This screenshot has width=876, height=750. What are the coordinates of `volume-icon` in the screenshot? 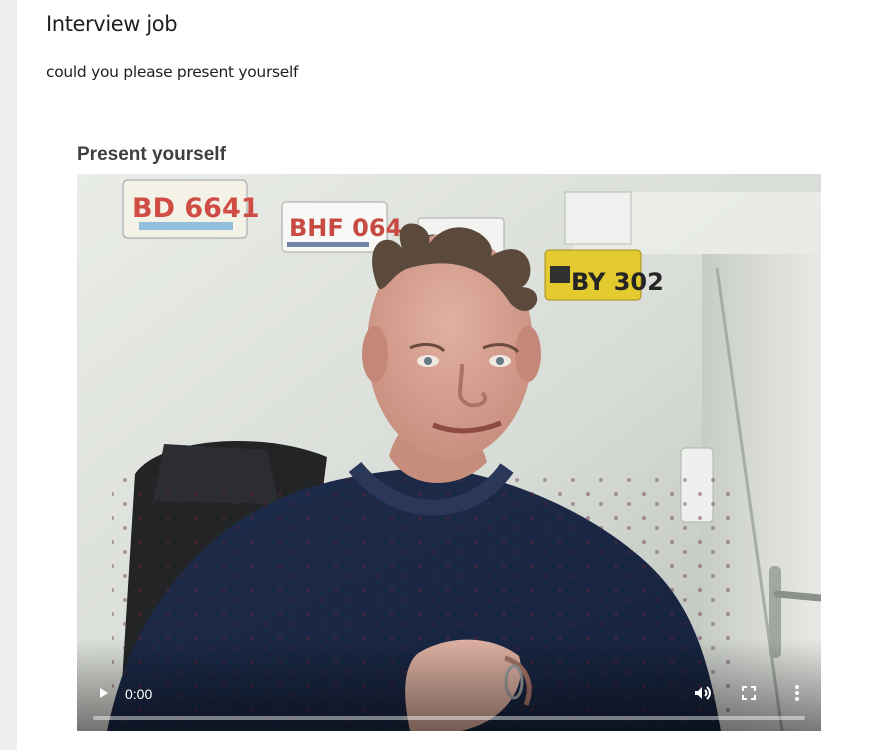 It's located at (702, 695).